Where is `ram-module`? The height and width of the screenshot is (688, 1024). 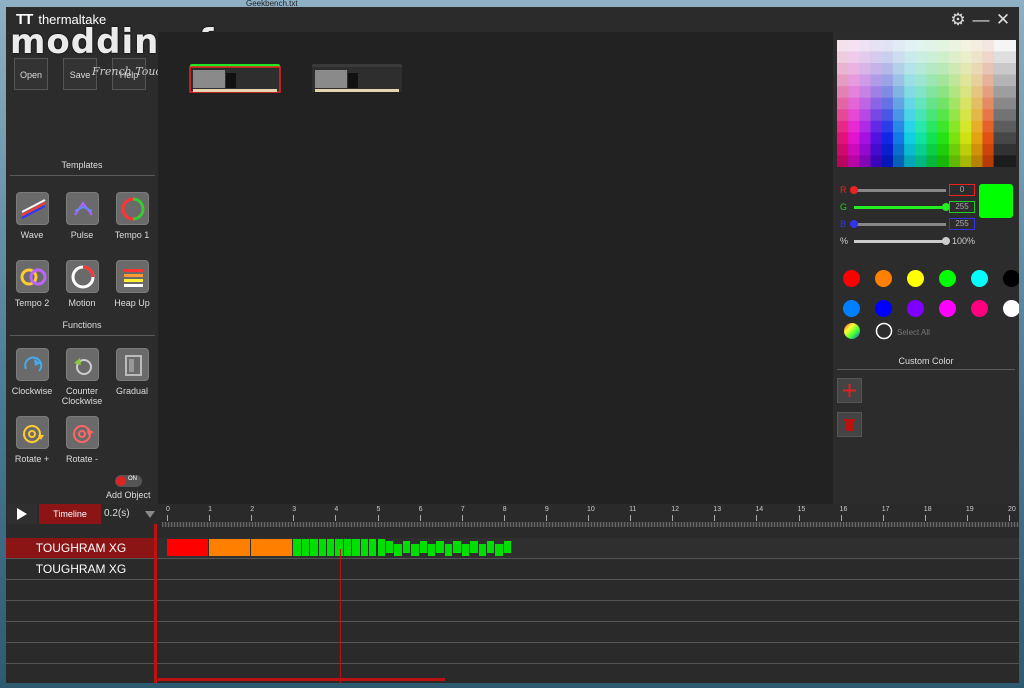 ram-module is located at coordinates (357, 78).